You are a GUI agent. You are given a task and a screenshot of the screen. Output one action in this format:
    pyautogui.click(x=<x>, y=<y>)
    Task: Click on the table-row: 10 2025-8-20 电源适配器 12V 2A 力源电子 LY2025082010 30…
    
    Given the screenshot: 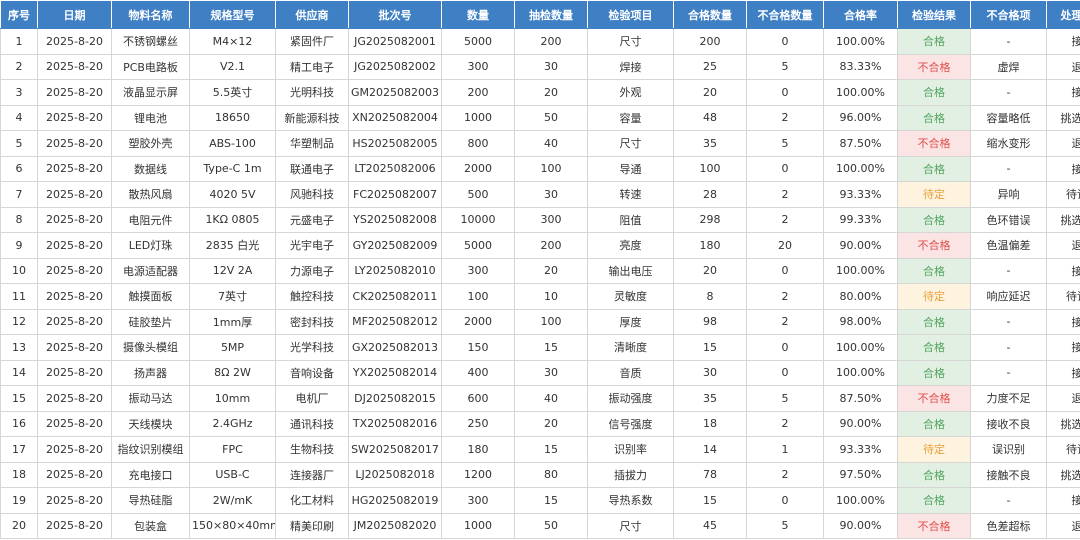 What is the action you would take?
    pyautogui.click(x=540, y=270)
    